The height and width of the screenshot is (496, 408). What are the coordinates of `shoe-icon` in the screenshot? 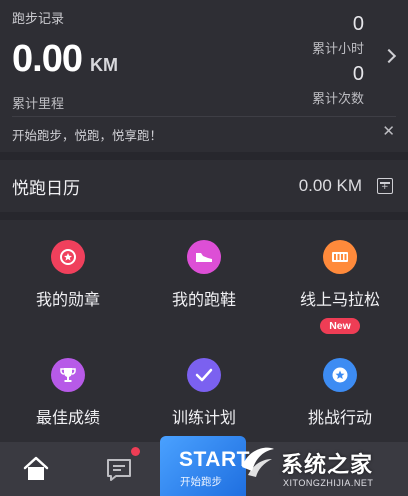 It's located at (204, 257).